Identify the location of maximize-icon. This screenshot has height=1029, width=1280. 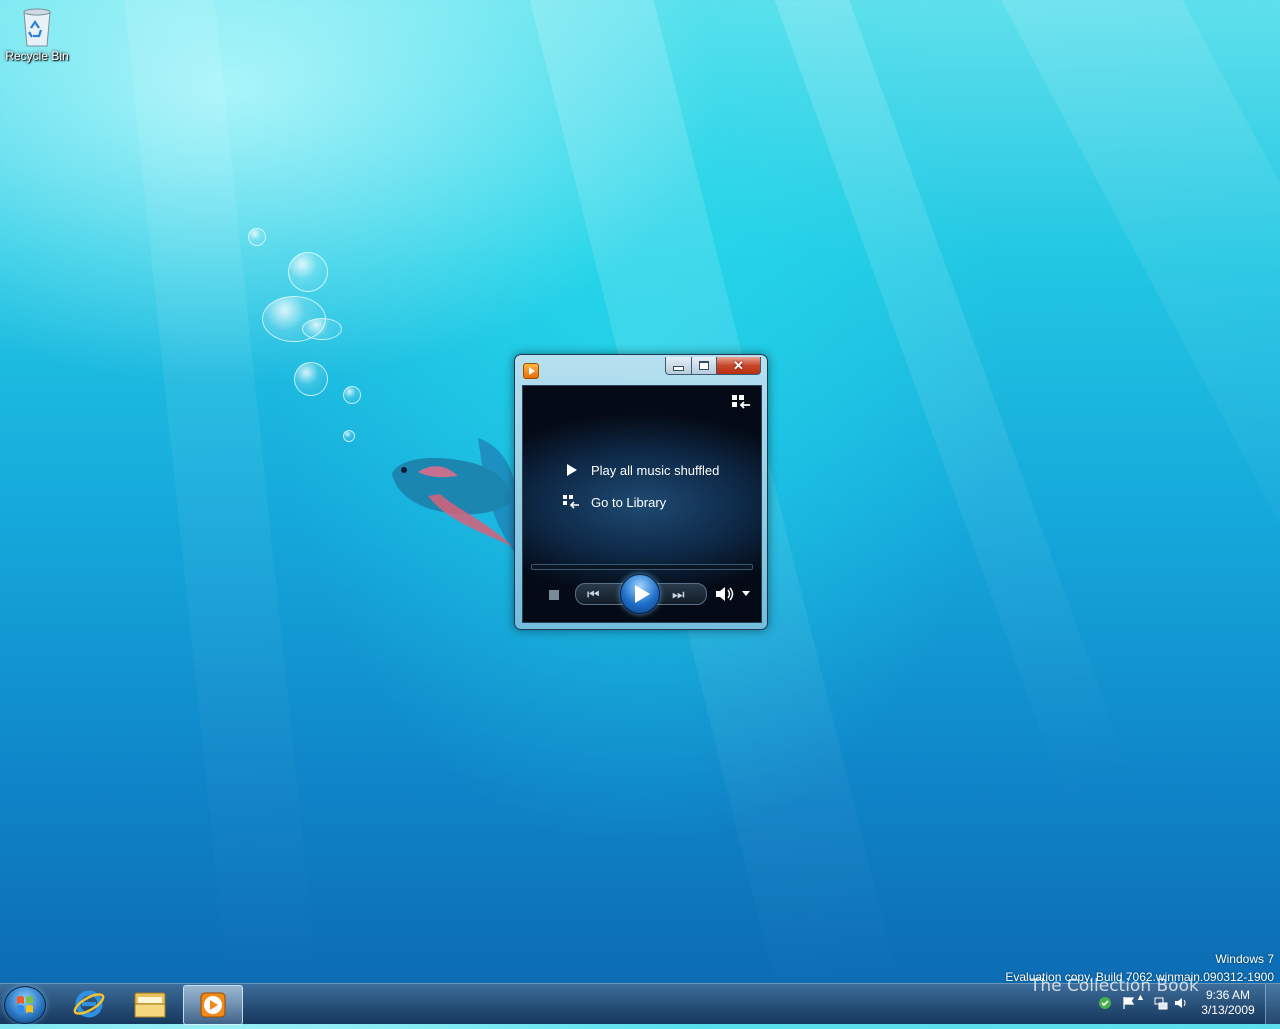
(704, 365).